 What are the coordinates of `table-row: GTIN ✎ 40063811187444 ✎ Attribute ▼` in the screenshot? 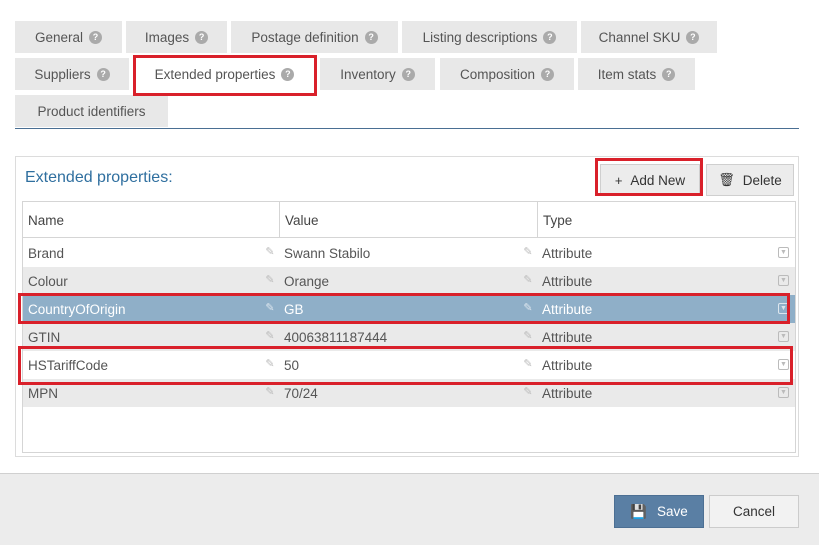 It's located at (409, 337).